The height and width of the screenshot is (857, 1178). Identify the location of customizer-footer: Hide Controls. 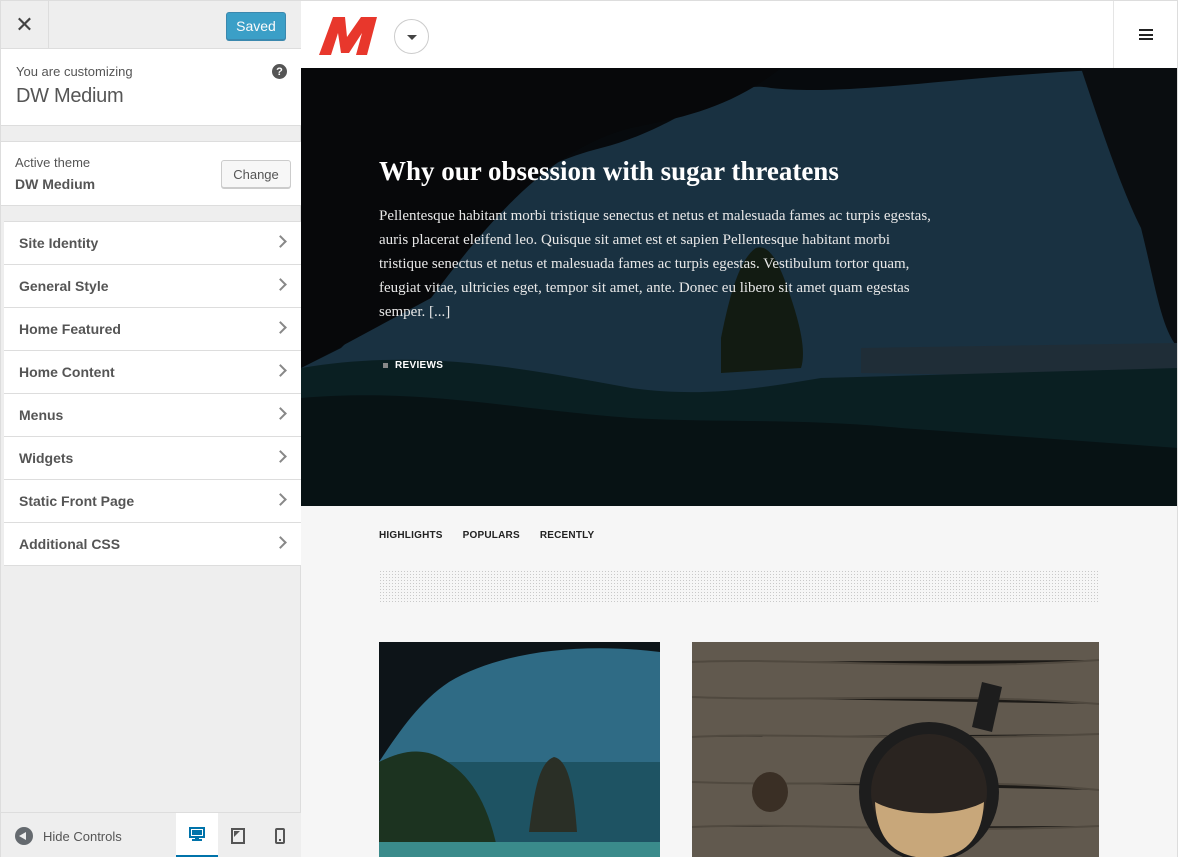
(151, 834).